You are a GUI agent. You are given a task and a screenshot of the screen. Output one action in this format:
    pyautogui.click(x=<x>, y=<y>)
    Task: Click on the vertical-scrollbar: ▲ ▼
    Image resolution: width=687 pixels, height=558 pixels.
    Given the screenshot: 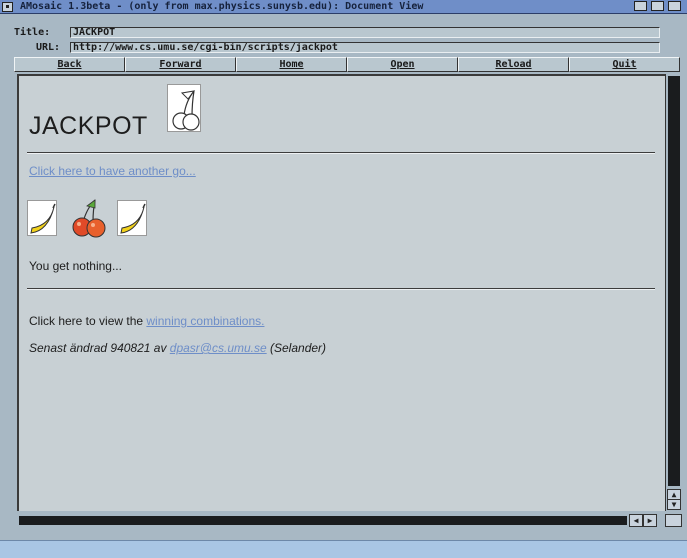 What is the action you would take?
    pyautogui.click(x=673, y=292)
    